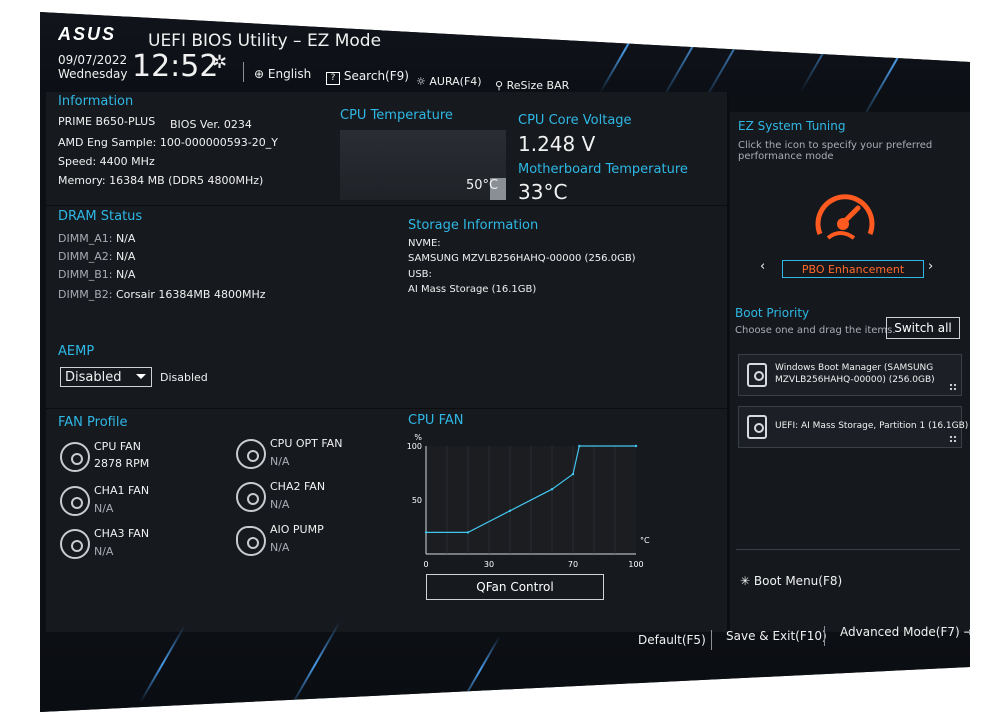 Image resolution: width=996 pixels, height=720 pixels. I want to click on boot-menu-button: ✳ Boot Menu(F8), so click(791, 581).